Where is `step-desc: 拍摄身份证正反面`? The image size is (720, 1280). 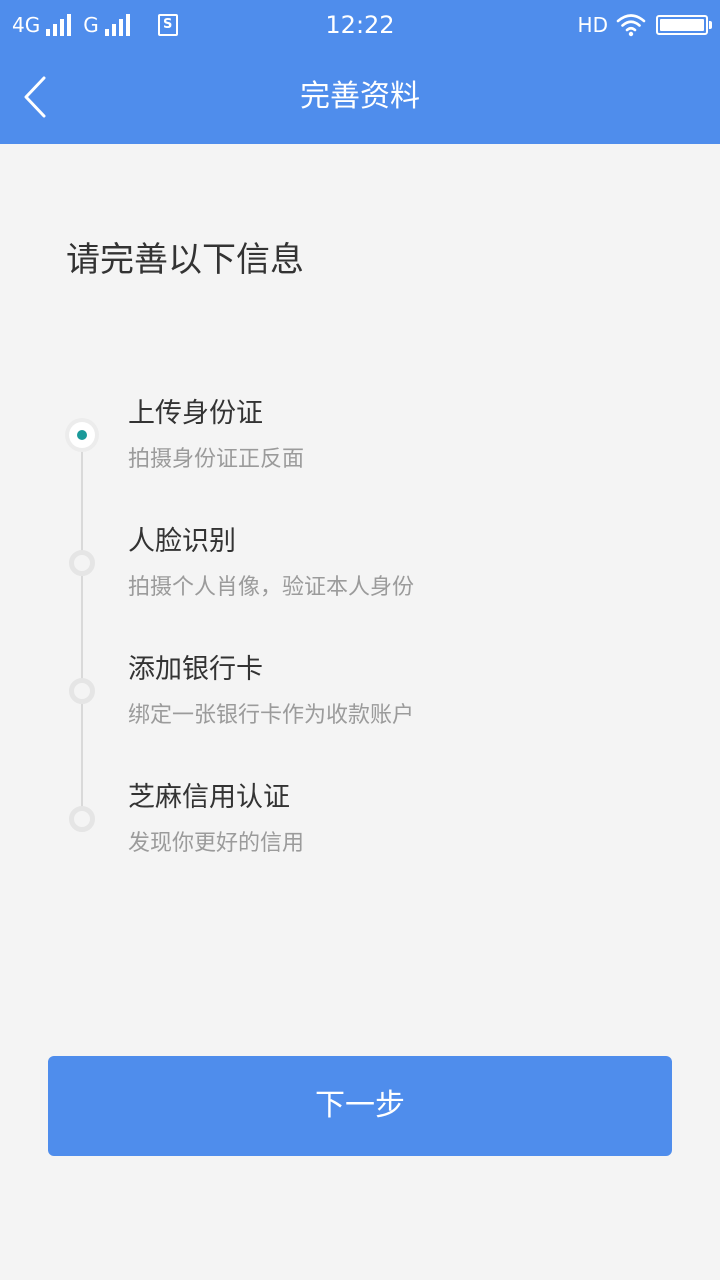
step-desc: 拍摄身份证正反面 is located at coordinates (216, 459).